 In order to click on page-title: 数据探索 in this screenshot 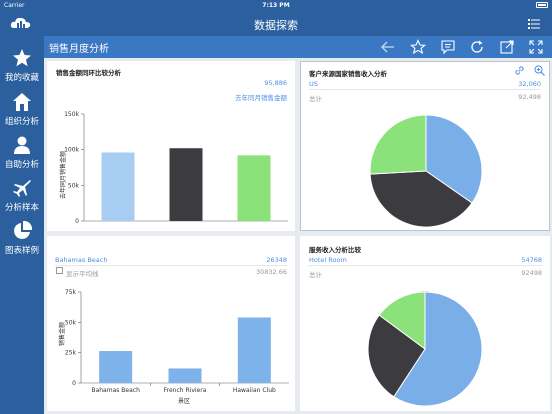, I will do `click(276, 25)`.